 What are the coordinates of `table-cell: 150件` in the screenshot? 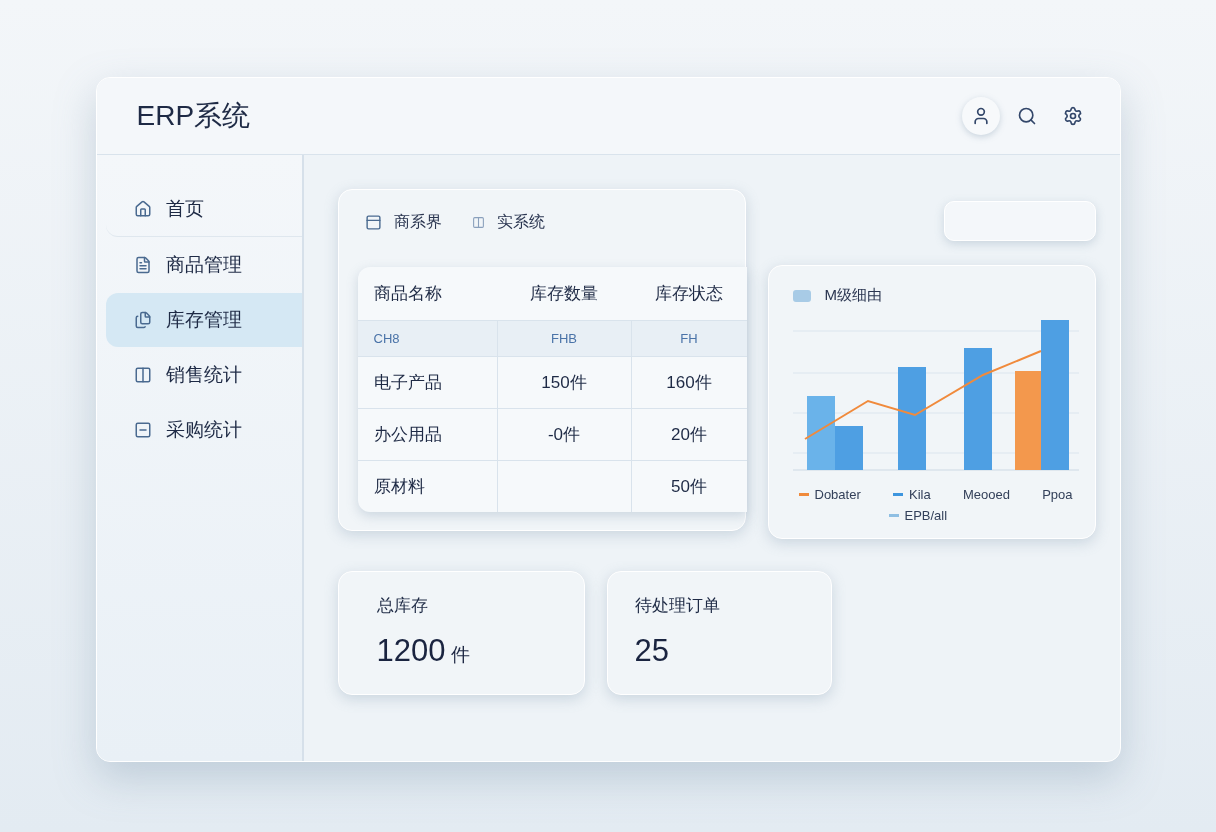 It's located at (563, 382).